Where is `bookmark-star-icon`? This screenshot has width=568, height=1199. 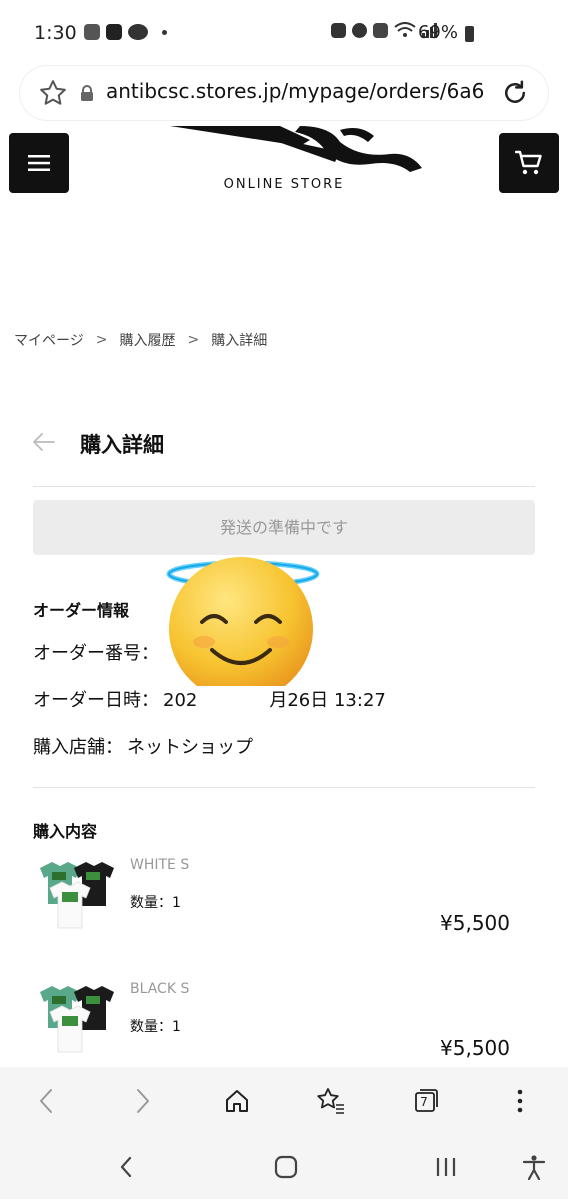 bookmark-star-icon is located at coordinates (53, 93).